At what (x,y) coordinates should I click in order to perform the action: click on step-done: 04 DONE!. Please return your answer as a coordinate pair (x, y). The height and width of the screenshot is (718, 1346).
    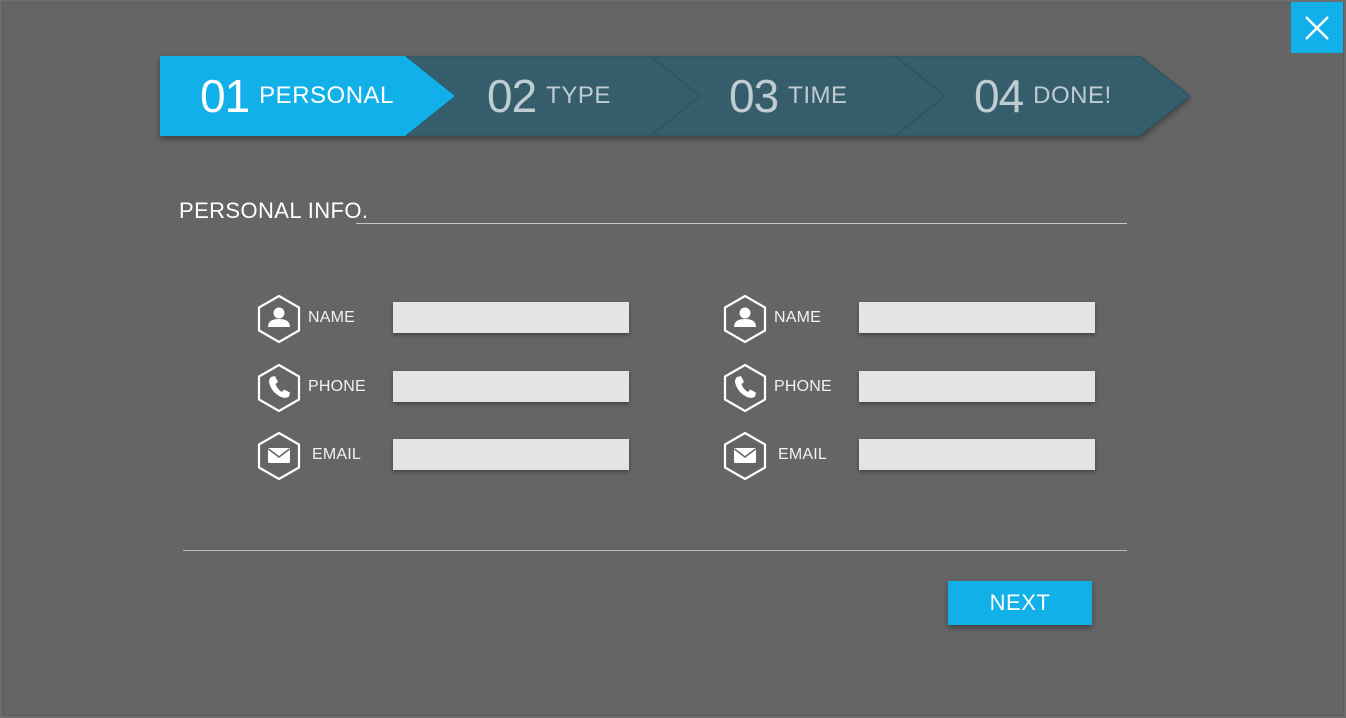
    Looking at the image, I should click on (1043, 96).